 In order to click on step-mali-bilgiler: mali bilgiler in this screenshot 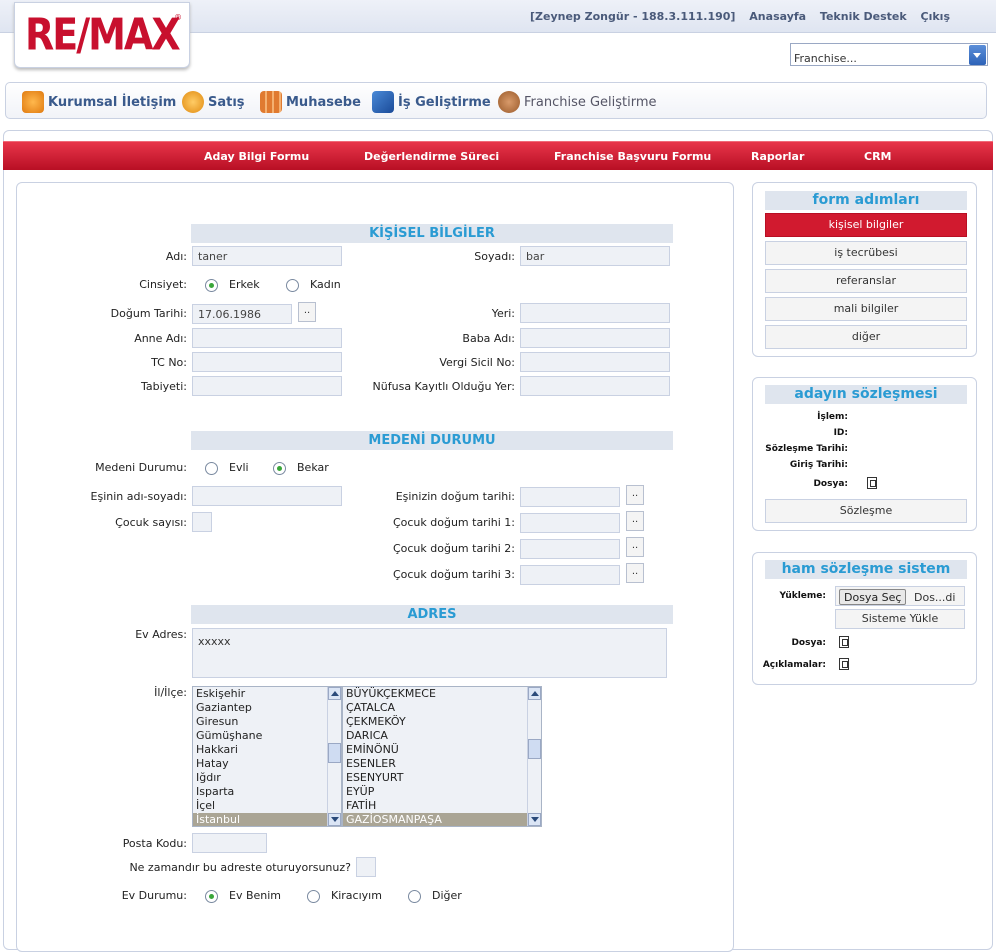, I will do `click(866, 309)`.